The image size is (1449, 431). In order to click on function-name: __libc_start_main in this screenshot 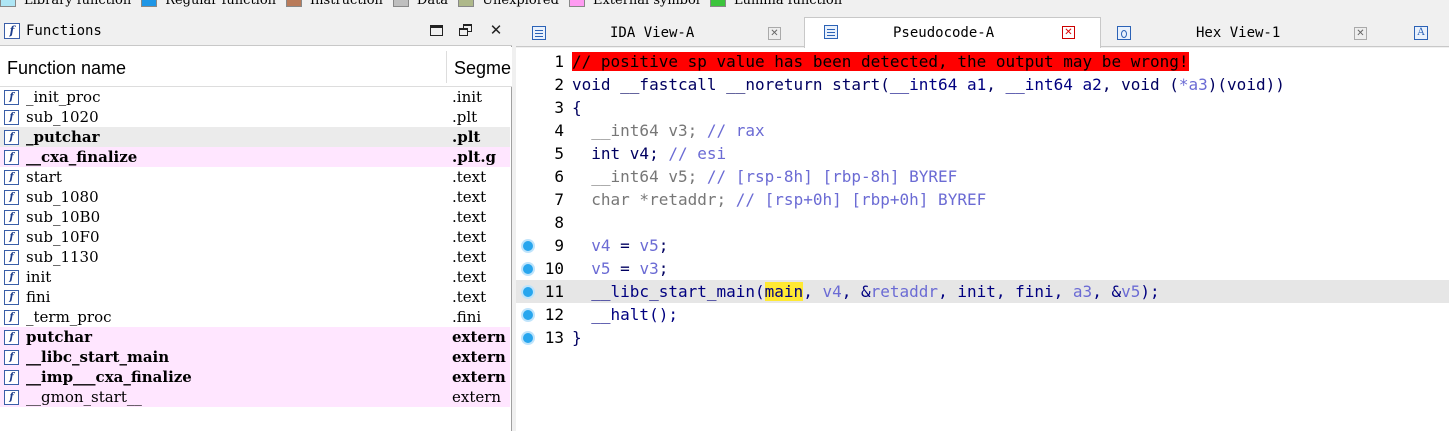, I will do `click(98, 357)`.